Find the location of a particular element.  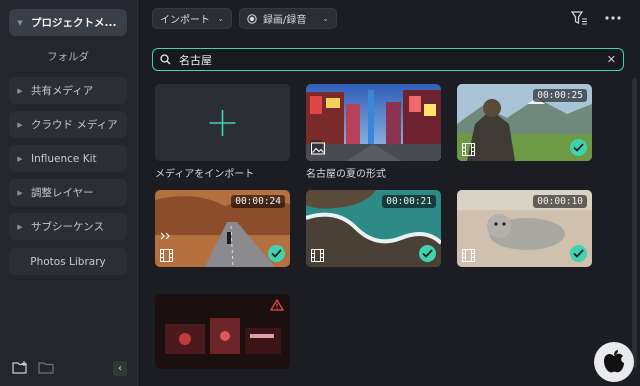

chevron-left-icon: ‹ is located at coordinates (120, 368).